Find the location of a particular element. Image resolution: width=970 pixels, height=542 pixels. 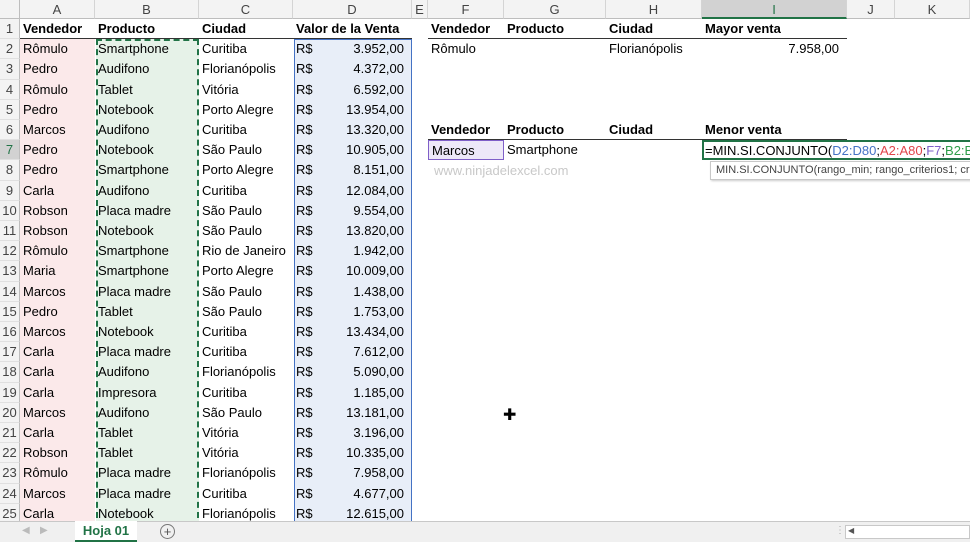

row-header-17: 17 is located at coordinates (10, 352).